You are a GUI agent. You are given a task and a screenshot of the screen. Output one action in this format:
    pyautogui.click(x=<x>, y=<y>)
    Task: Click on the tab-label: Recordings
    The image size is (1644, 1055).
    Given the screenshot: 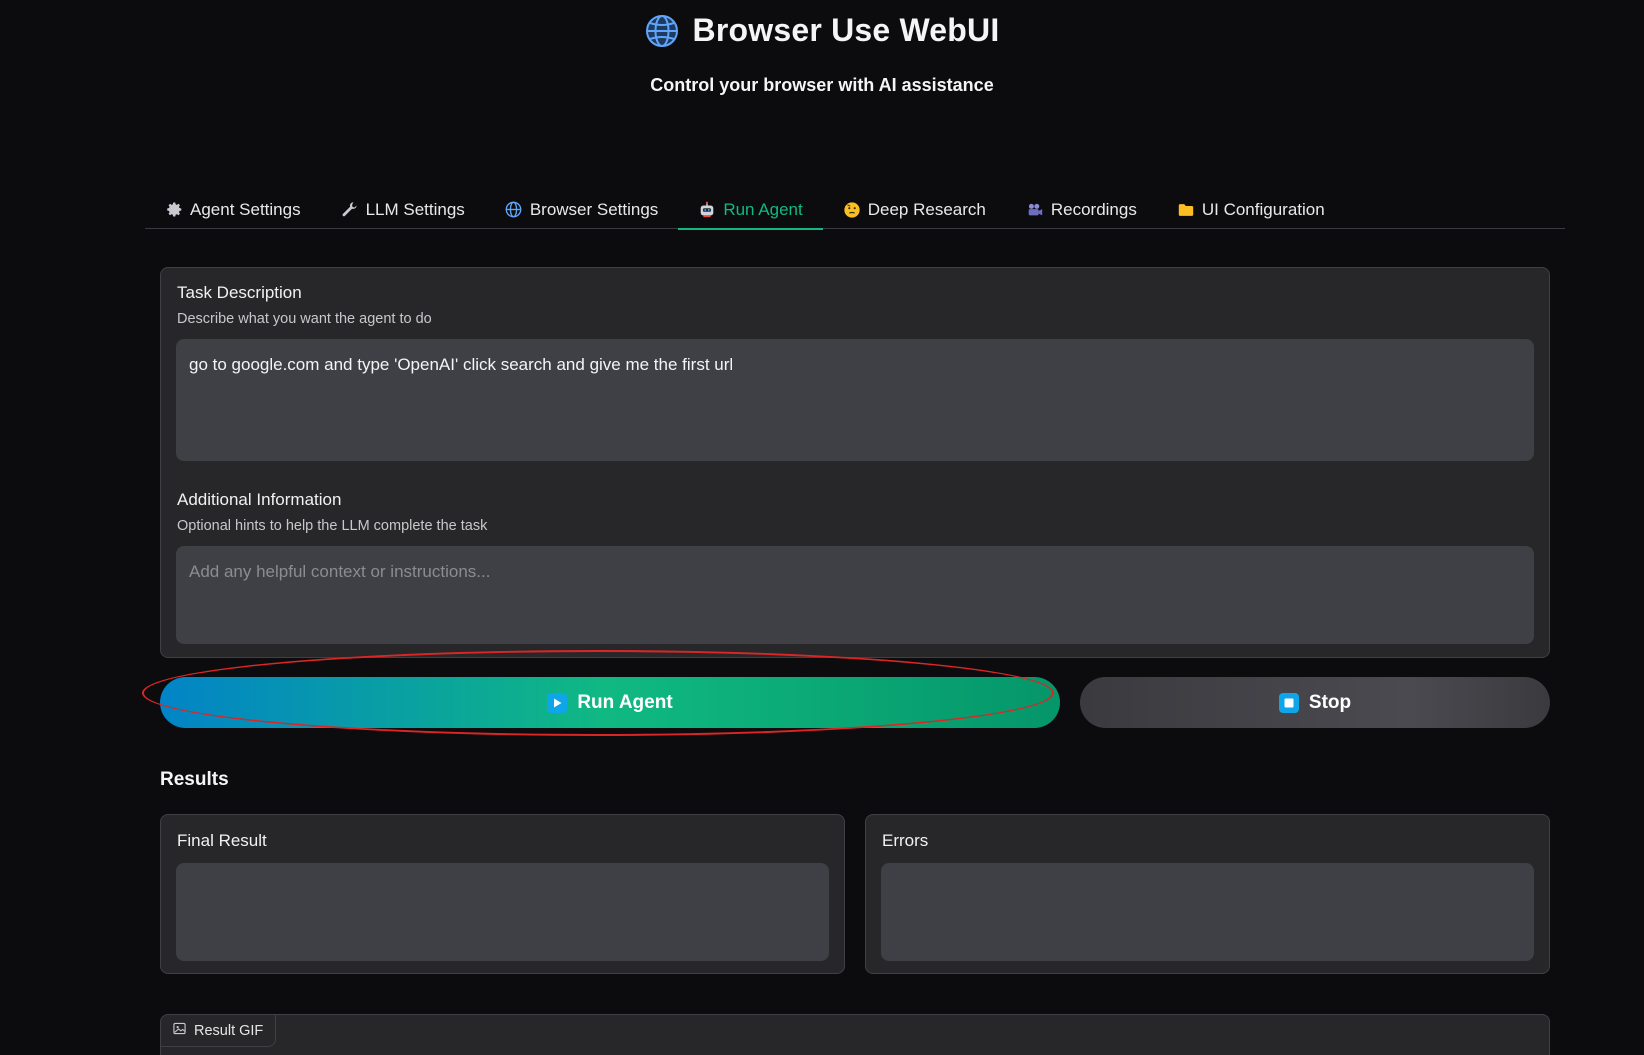 What is the action you would take?
    pyautogui.click(x=1093, y=209)
    